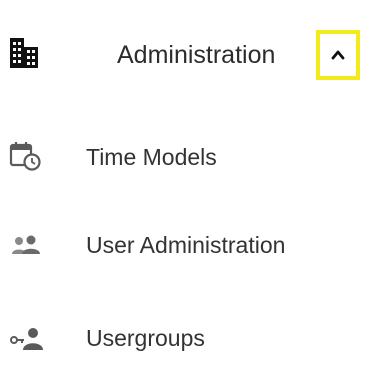 The width and height of the screenshot is (376, 369). I want to click on administration-label: Administration, so click(196, 55).